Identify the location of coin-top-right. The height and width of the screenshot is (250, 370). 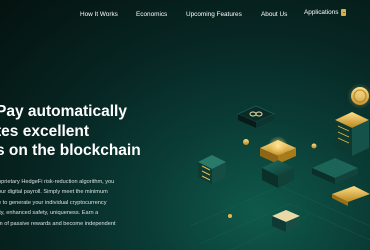
(358, 96).